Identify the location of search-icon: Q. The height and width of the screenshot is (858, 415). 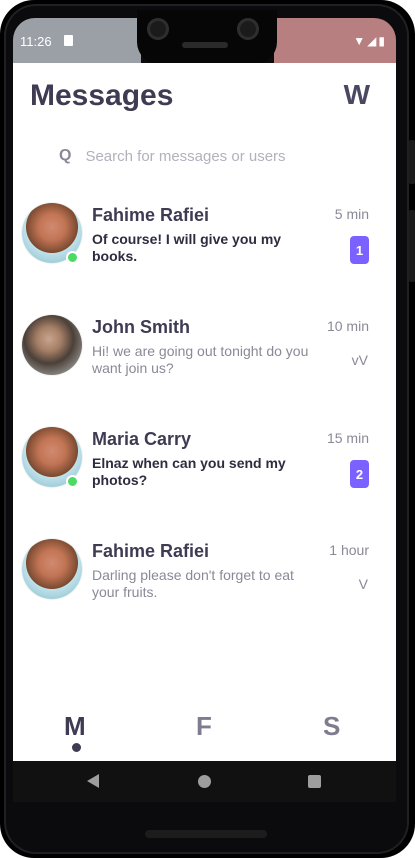
(65, 156).